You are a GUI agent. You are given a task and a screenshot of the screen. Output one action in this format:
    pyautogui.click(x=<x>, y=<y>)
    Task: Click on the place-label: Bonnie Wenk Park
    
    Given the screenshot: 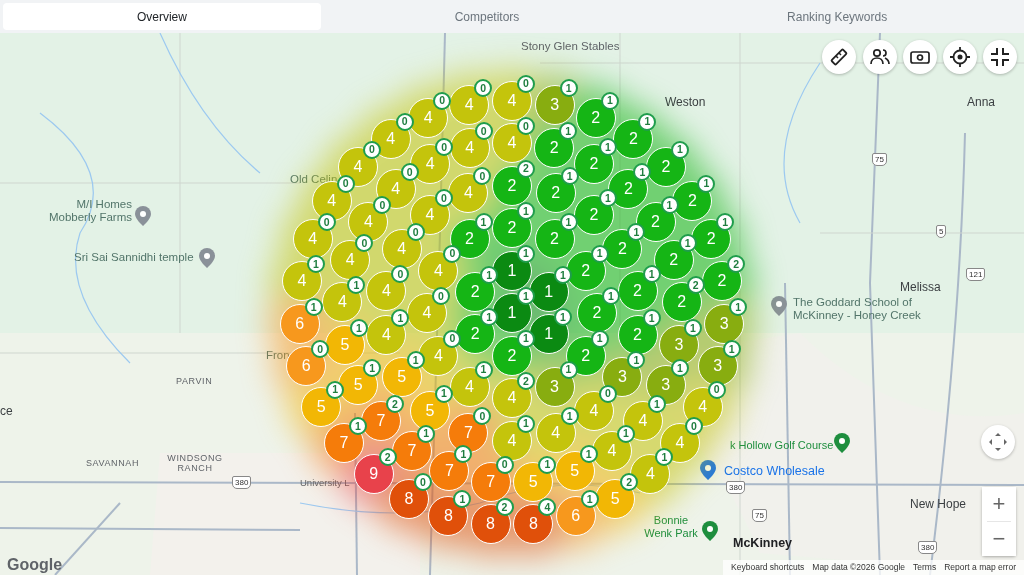 What is the action you would take?
    pyautogui.click(x=671, y=527)
    